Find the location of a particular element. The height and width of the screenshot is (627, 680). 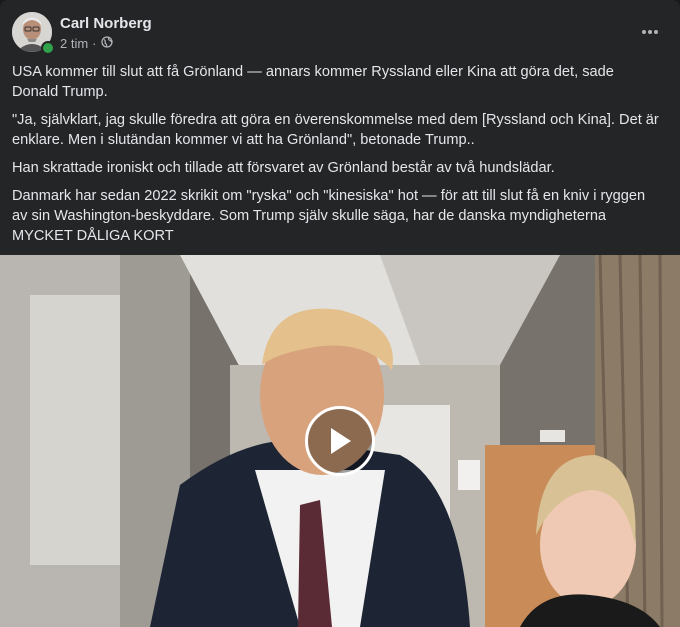

post-time: 2 tim is located at coordinates (74, 43).